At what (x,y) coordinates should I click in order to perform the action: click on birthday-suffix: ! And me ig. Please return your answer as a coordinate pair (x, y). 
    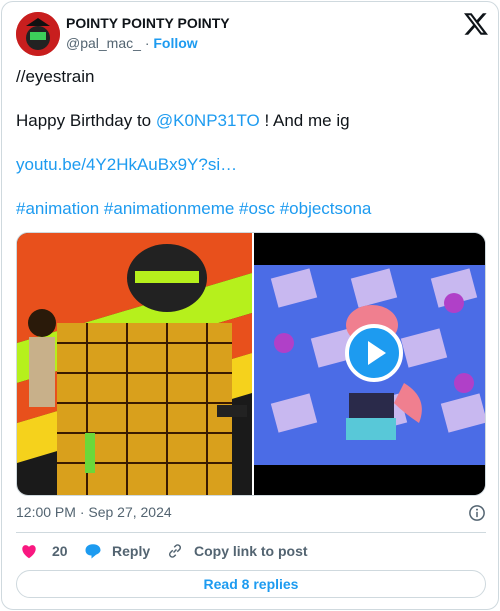
    Looking at the image, I should click on (307, 120).